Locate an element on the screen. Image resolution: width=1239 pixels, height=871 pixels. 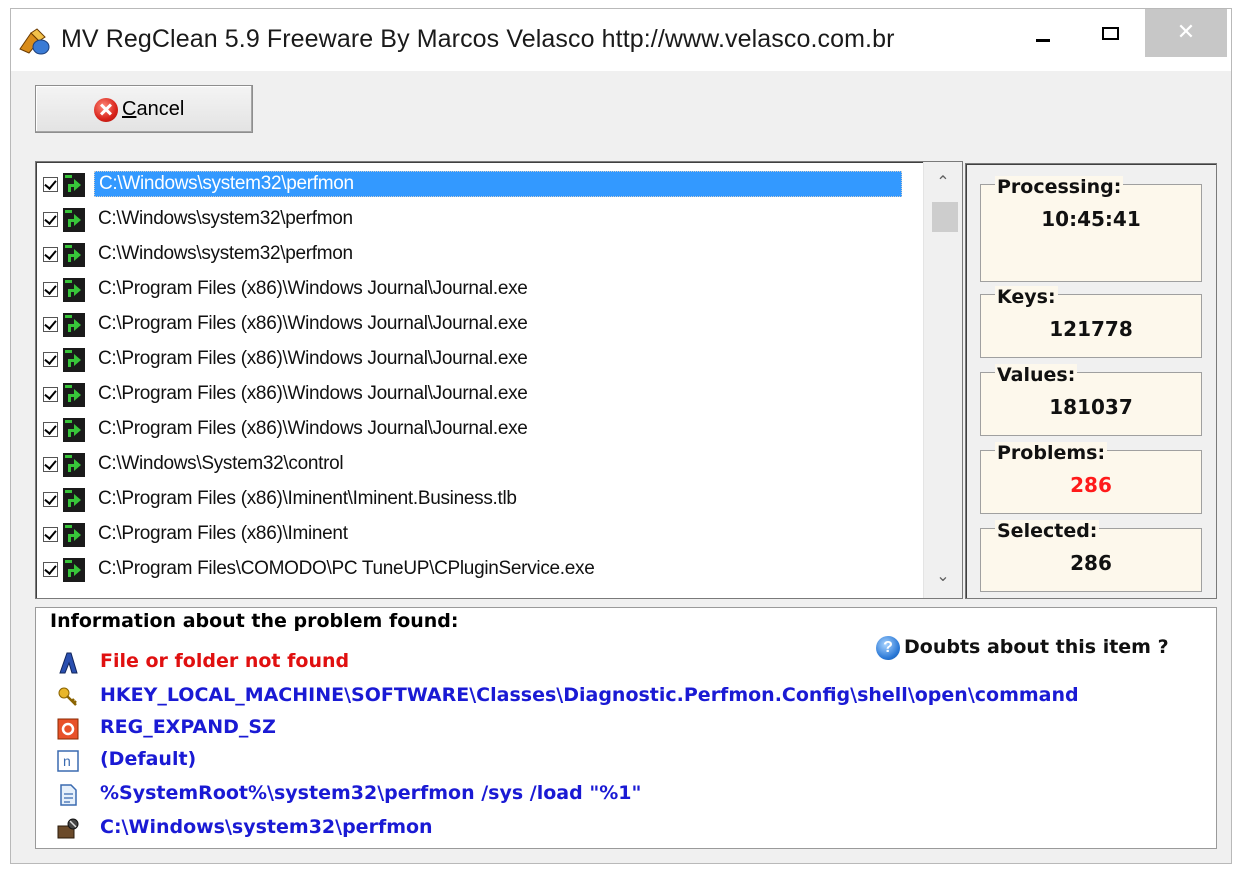
selected-group: Selected: 286 is located at coordinates (1091, 556).